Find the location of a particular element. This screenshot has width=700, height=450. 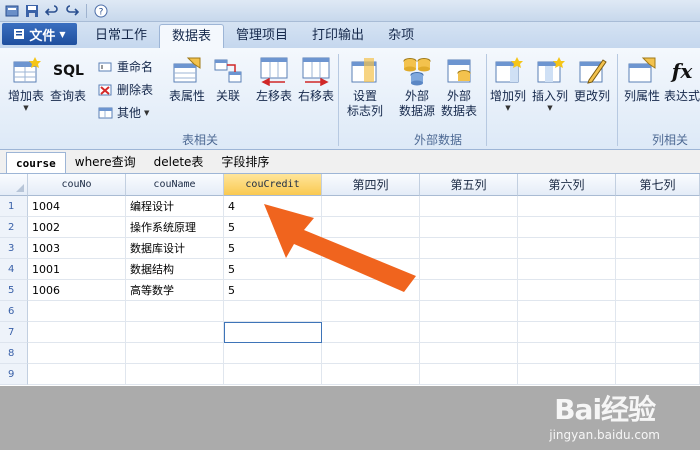

save-icon is located at coordinates (32, 11).